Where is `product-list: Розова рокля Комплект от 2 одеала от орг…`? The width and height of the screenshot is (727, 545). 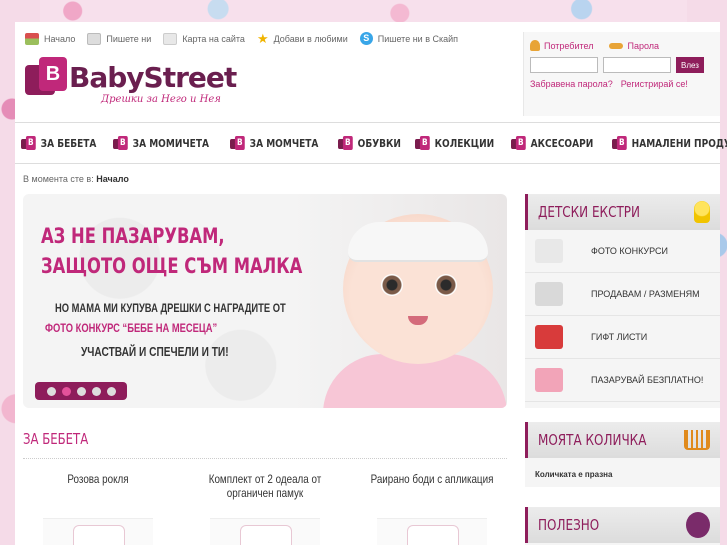 product-list: Розова рокля Комплект от 2 одеала от орг… is located at coordinates (265, 508).